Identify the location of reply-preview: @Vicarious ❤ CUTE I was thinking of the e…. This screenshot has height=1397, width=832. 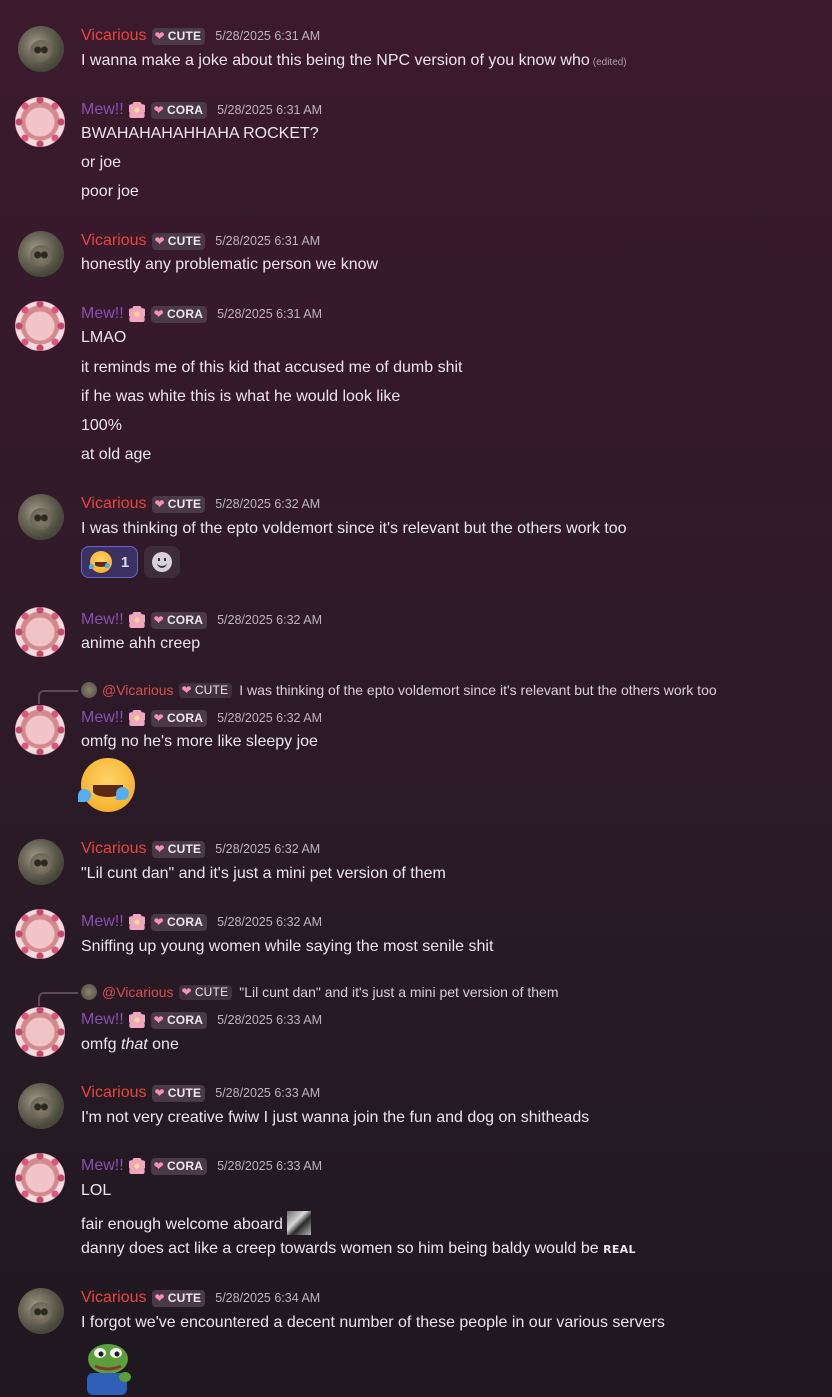
(399, 690).